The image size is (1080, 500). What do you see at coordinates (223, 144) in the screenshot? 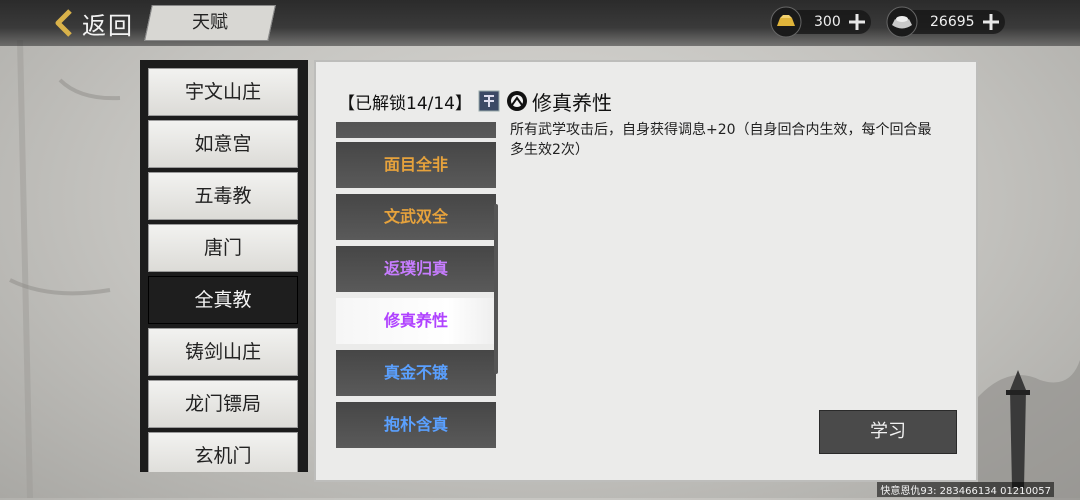
I see `sect-item: 如意宫` at bounding box center [223, 144].